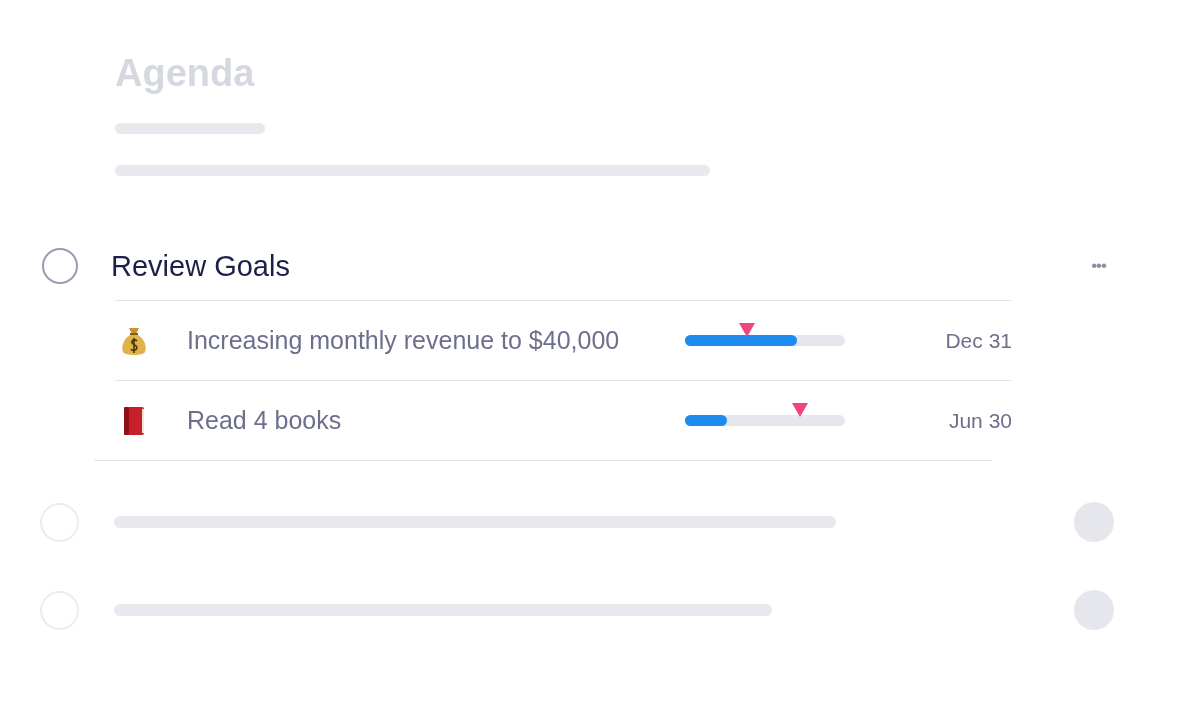 The width and height of the screenshot is (1188, 726). I want to click on more-button: •••, so click(1098, 266).